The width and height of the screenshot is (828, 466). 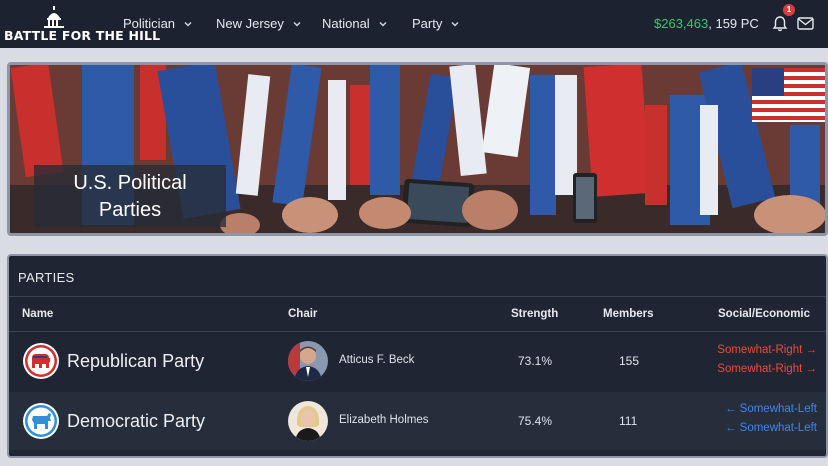 I want to click on nav-national: National, so click(x=355, y=23).